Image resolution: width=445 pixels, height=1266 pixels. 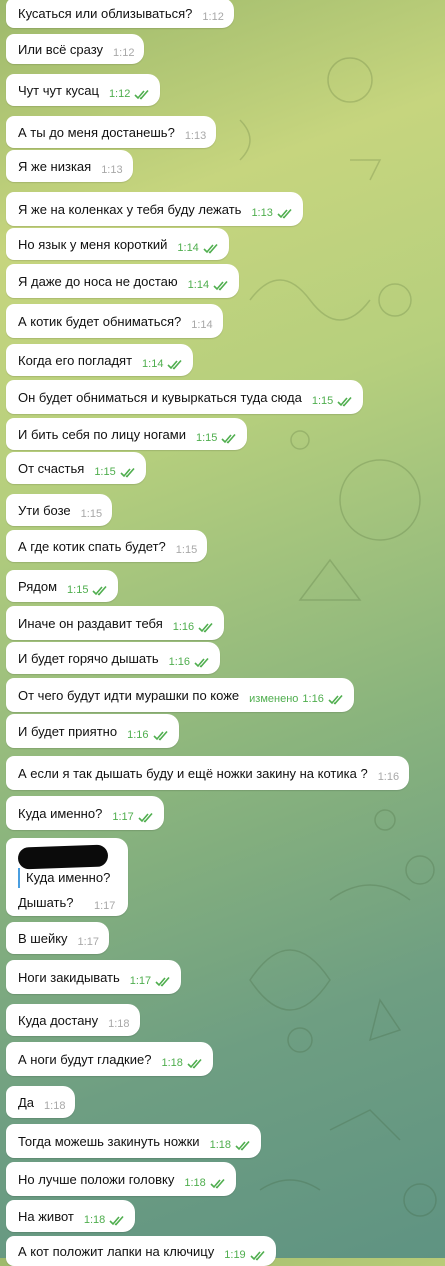 I want to click on reply-message-time: 1:17, so click(x=105, y=906).